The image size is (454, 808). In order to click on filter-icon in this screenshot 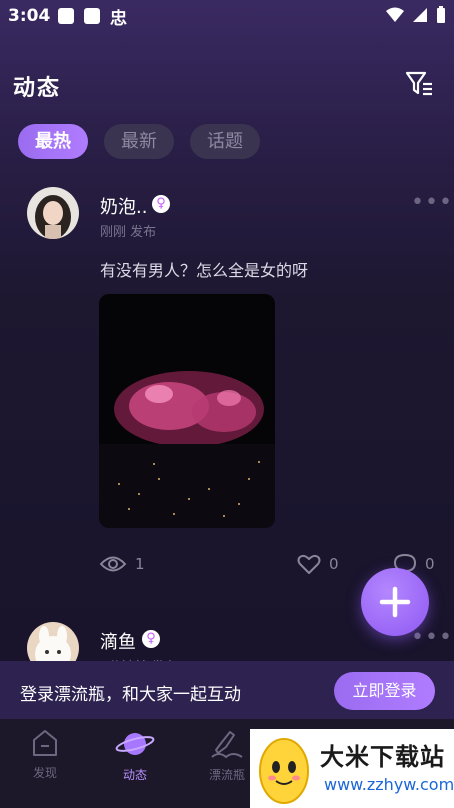, I will do `click(418, 83)`.